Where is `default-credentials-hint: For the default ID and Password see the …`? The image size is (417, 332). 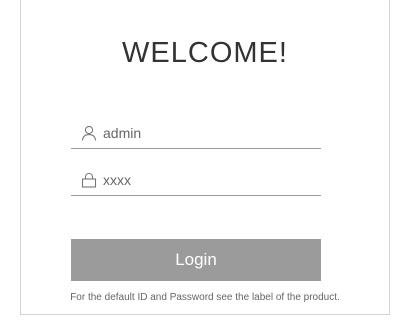
default-credentials-hint: For the default ID and Password see the … is located at coordinates (205, 297).